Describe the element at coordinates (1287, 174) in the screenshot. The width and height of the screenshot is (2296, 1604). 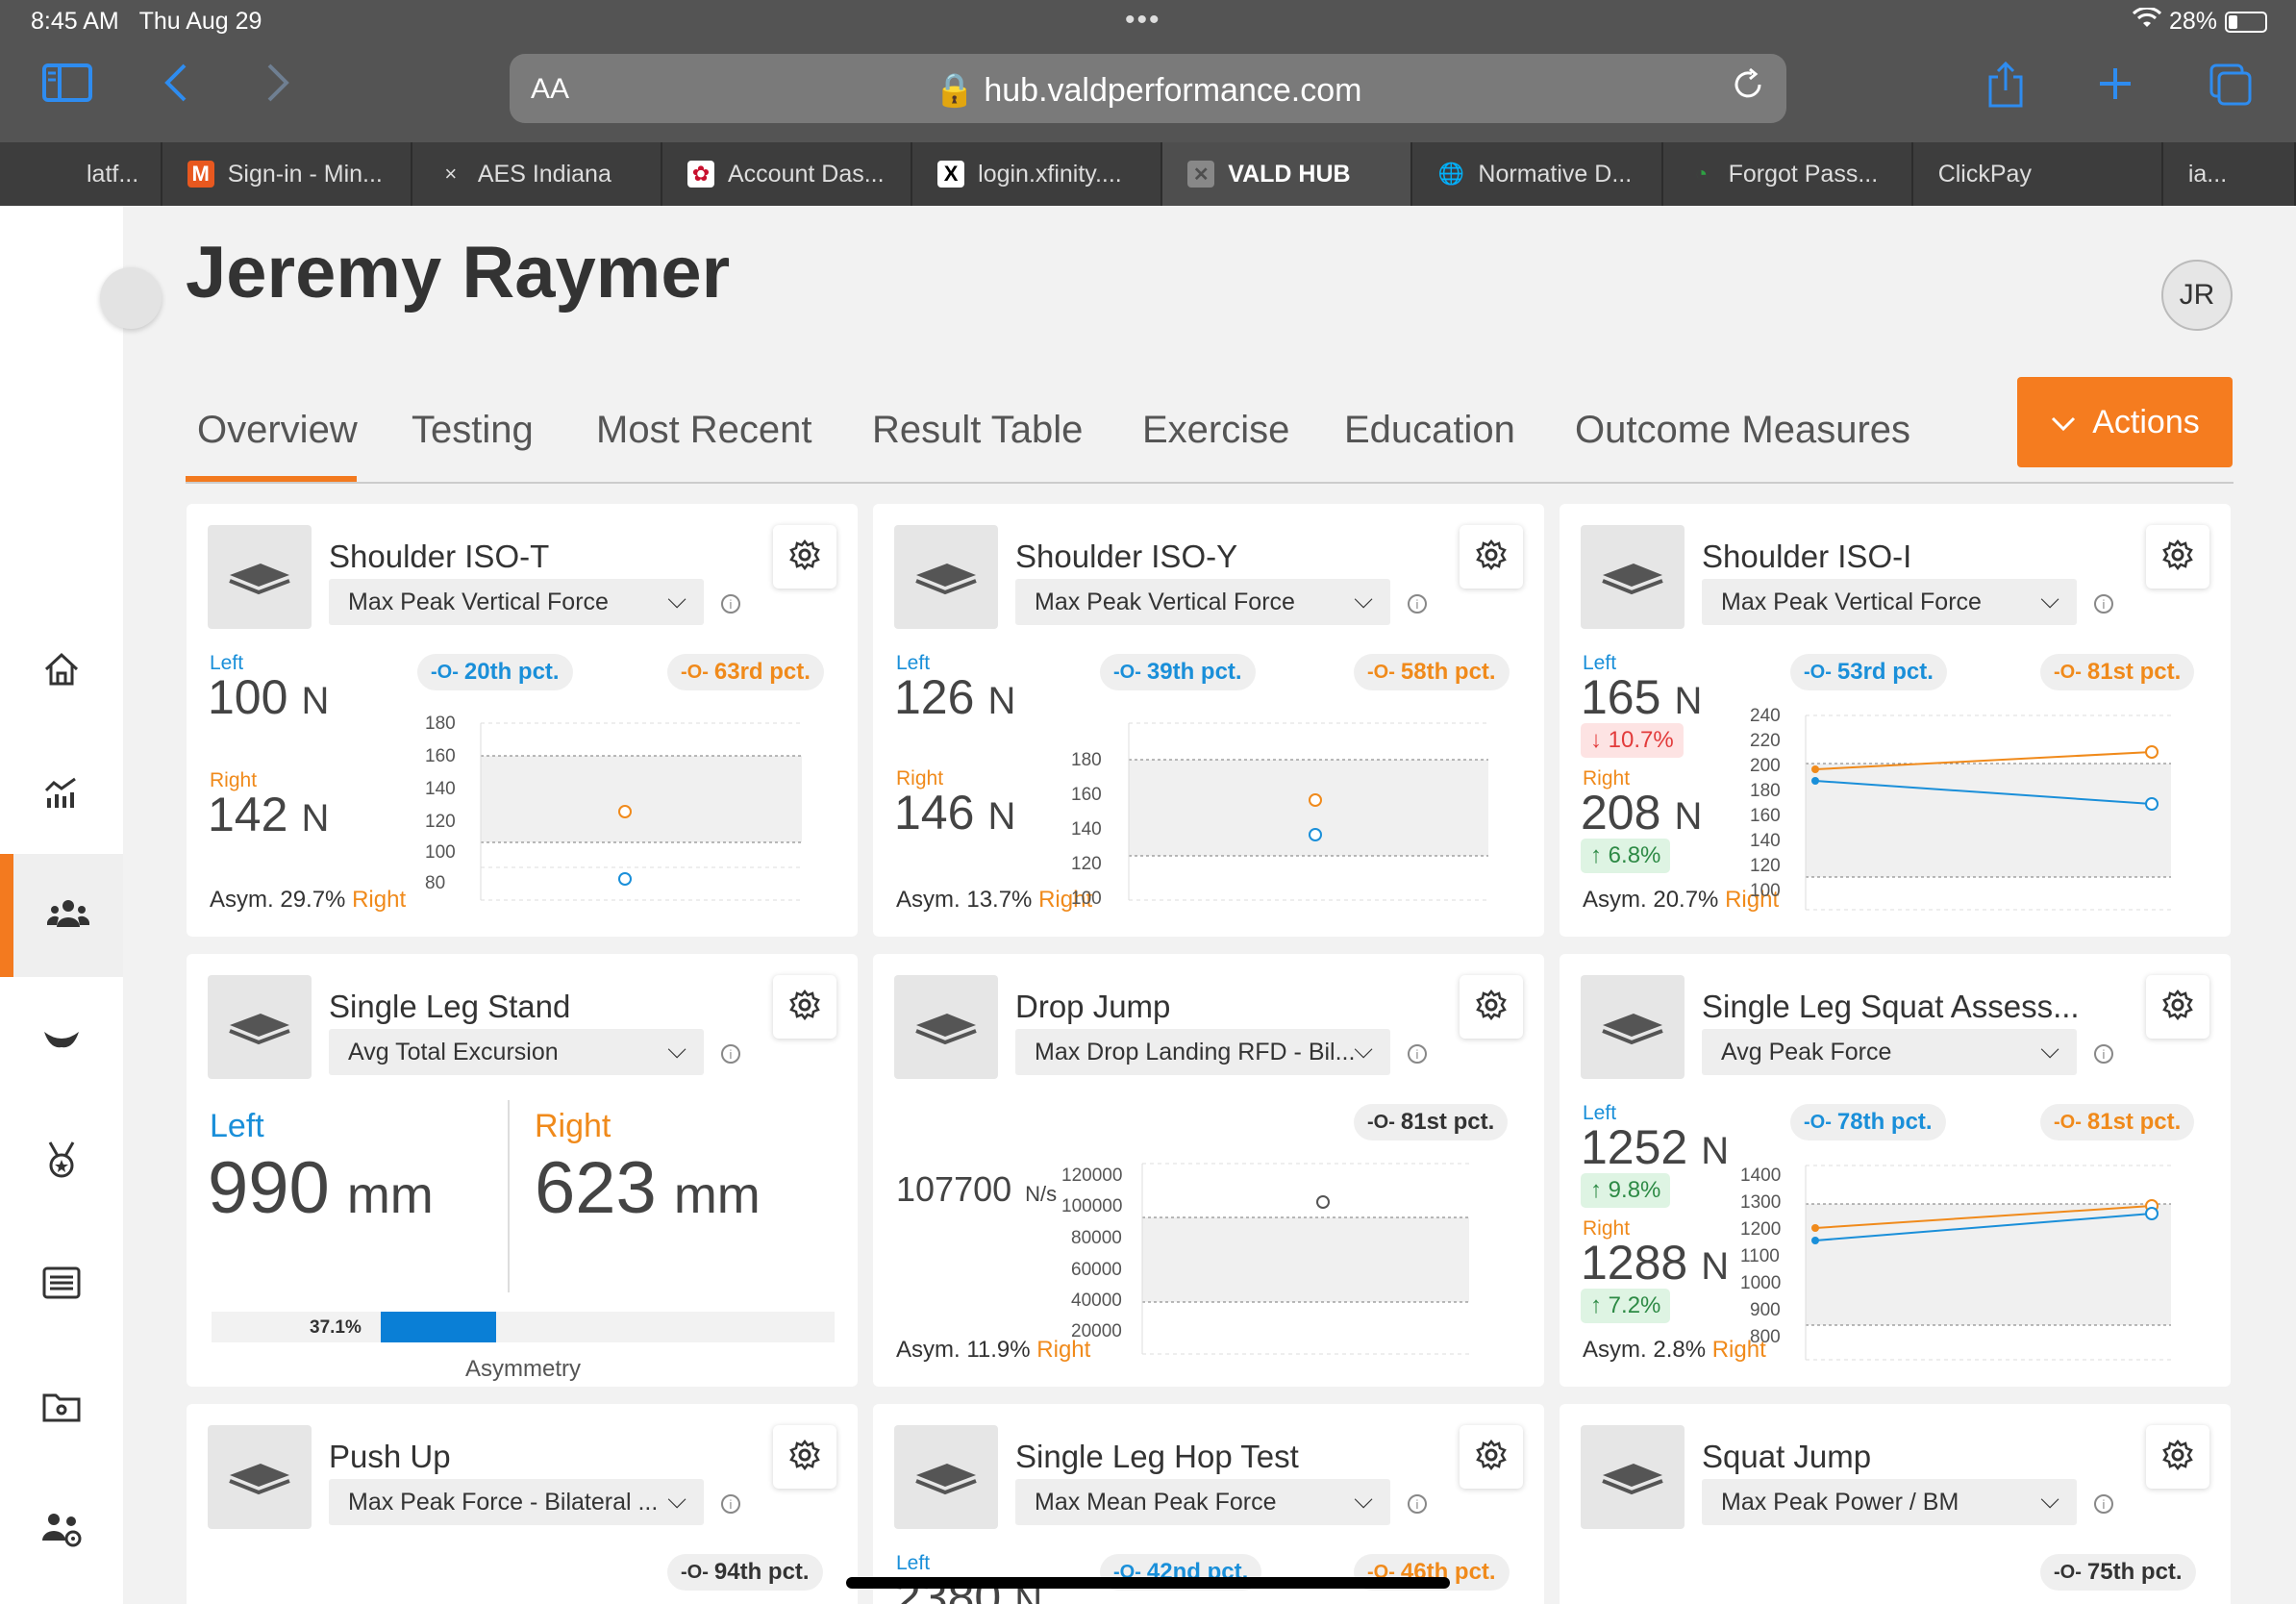
I see `browser-tab-active: ✕ VALD HUB` at that location.